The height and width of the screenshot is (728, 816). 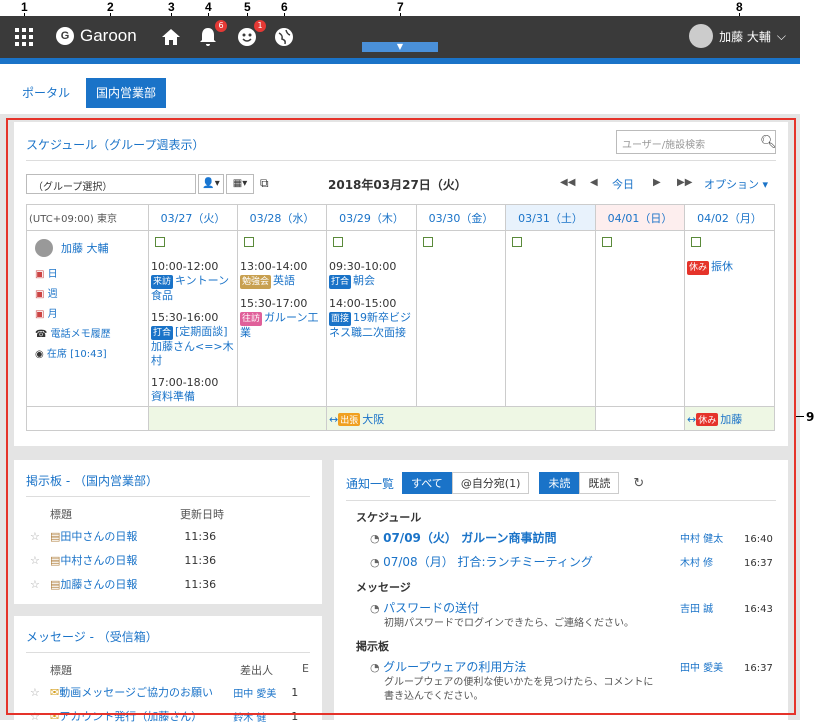 What do you see at coordinates (211, 35) in the screenshot?
I see `notification-bell-icon: 6` at bounding box center [211, 35].